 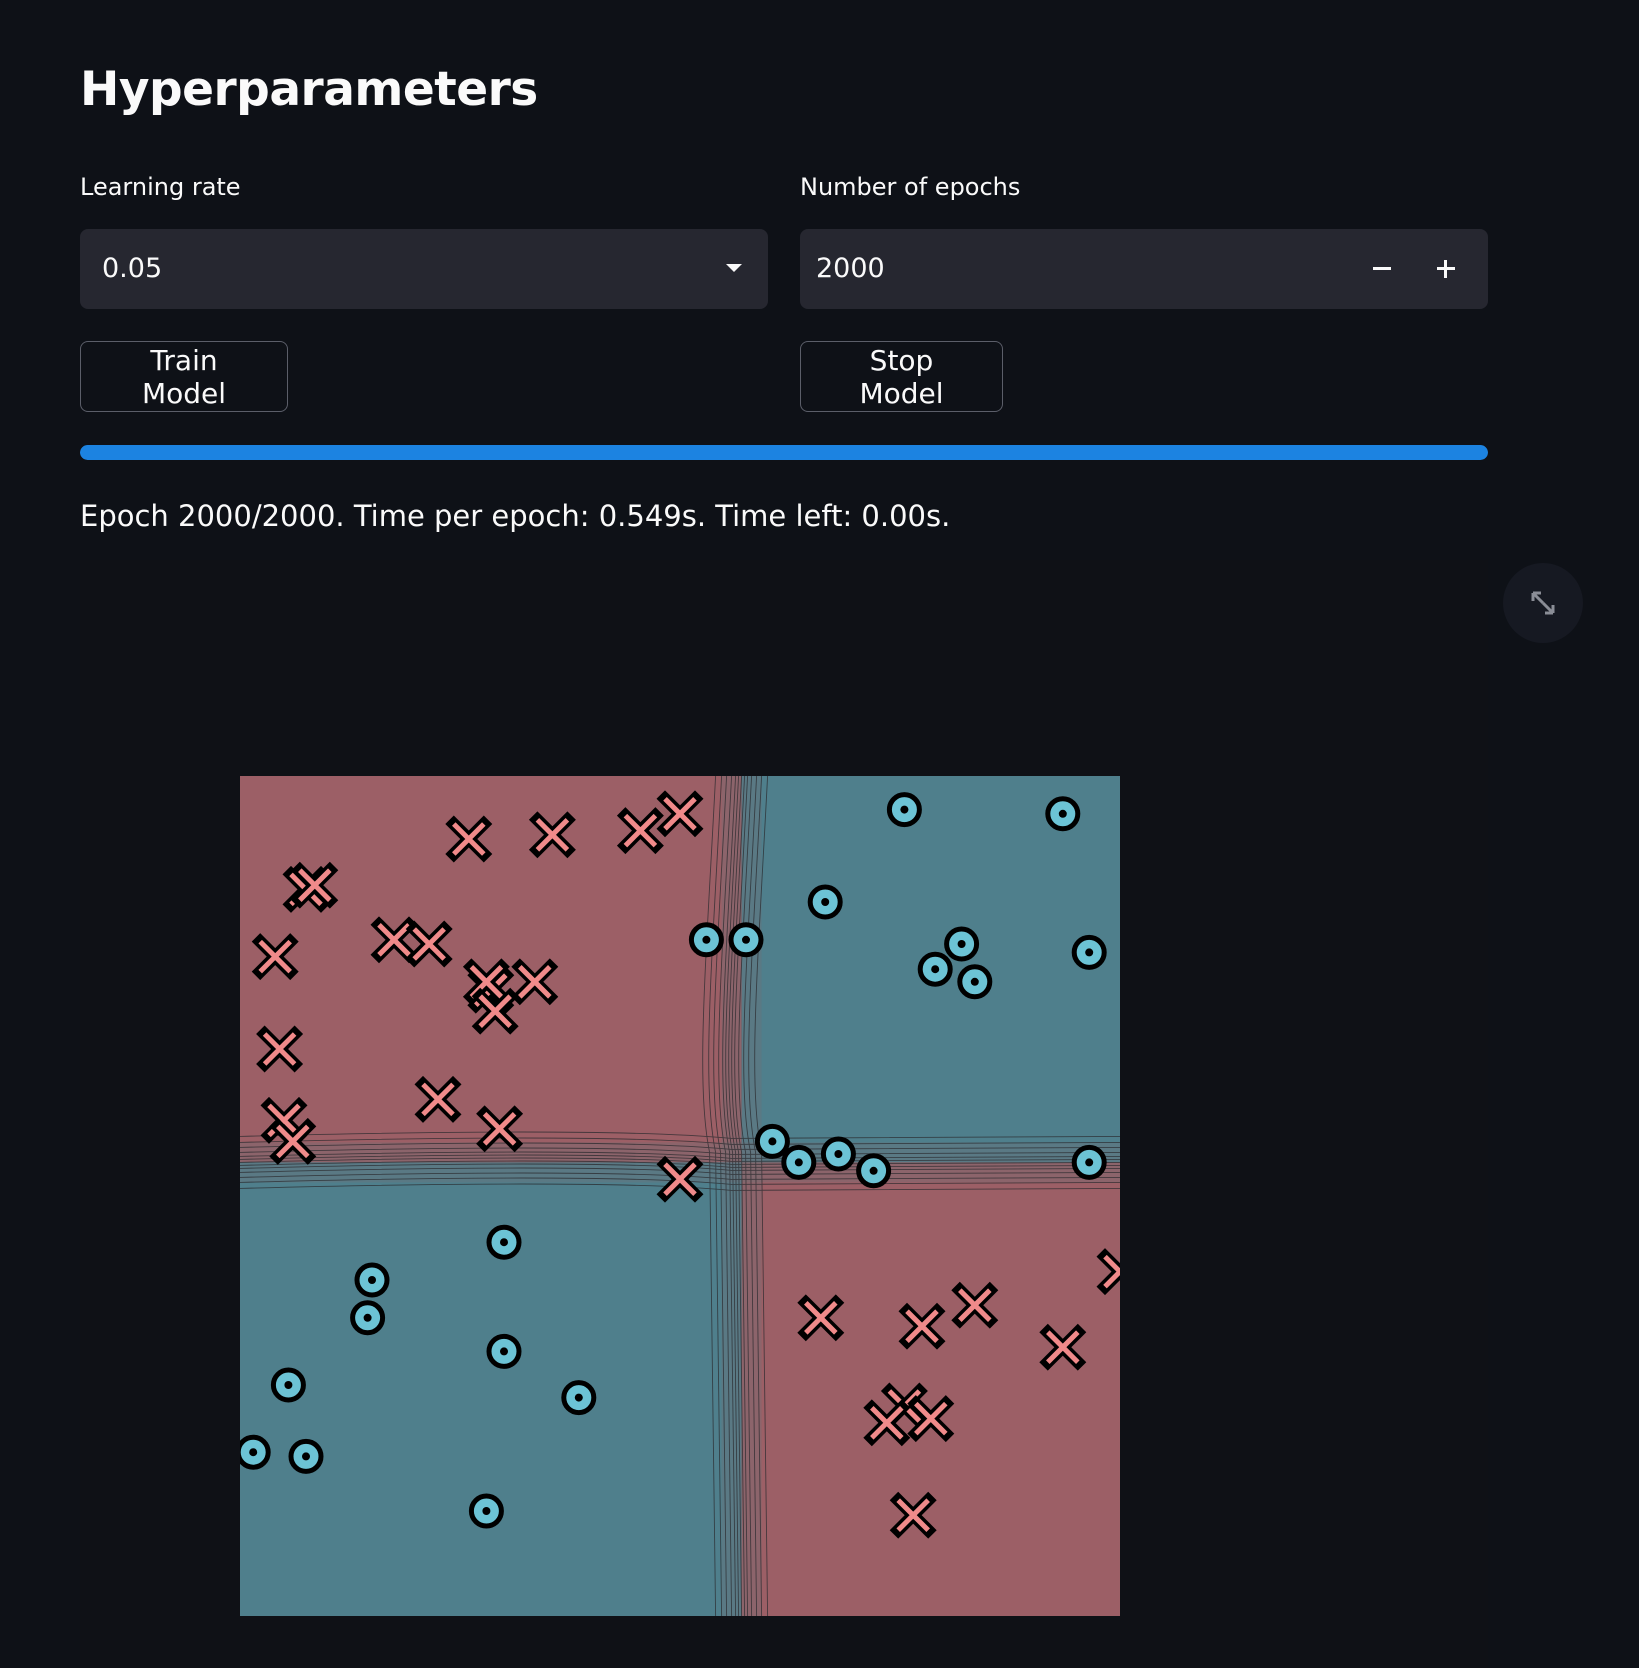 What do you see at coordinates (1144, 269) in the screenshot?
I see `epochs-number-input: 2000` at bounding box center [1144, 269].